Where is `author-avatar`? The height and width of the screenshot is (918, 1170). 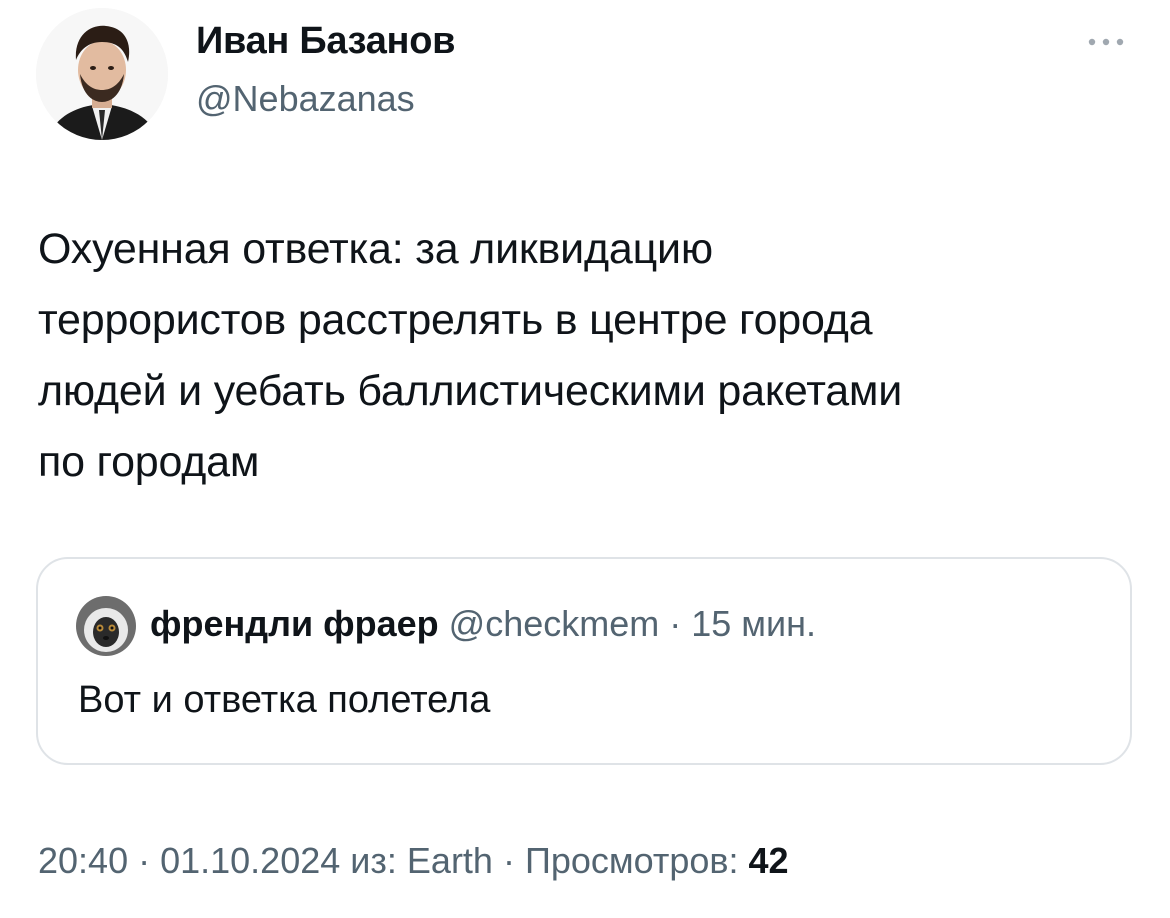 author-avatar is located at coordinates (102, 74).